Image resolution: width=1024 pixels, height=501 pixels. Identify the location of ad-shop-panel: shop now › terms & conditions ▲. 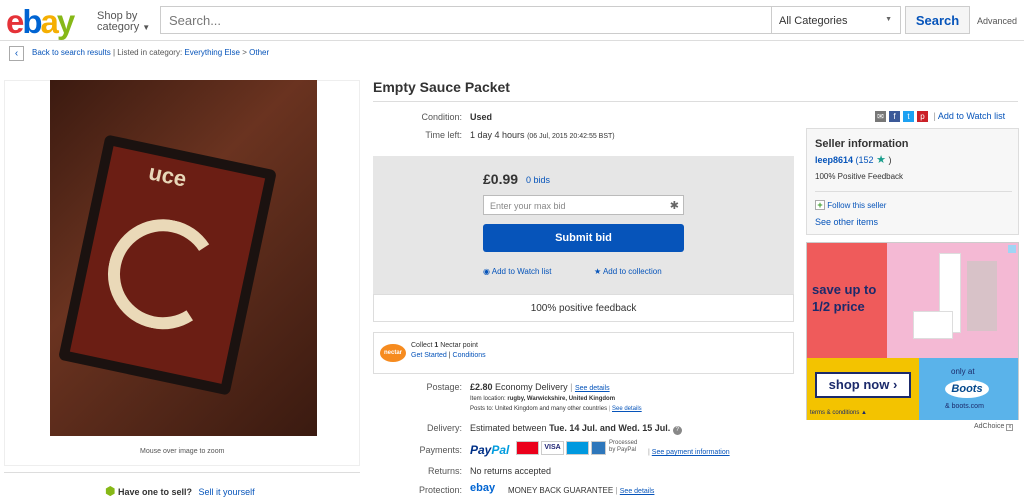
(863, 389).